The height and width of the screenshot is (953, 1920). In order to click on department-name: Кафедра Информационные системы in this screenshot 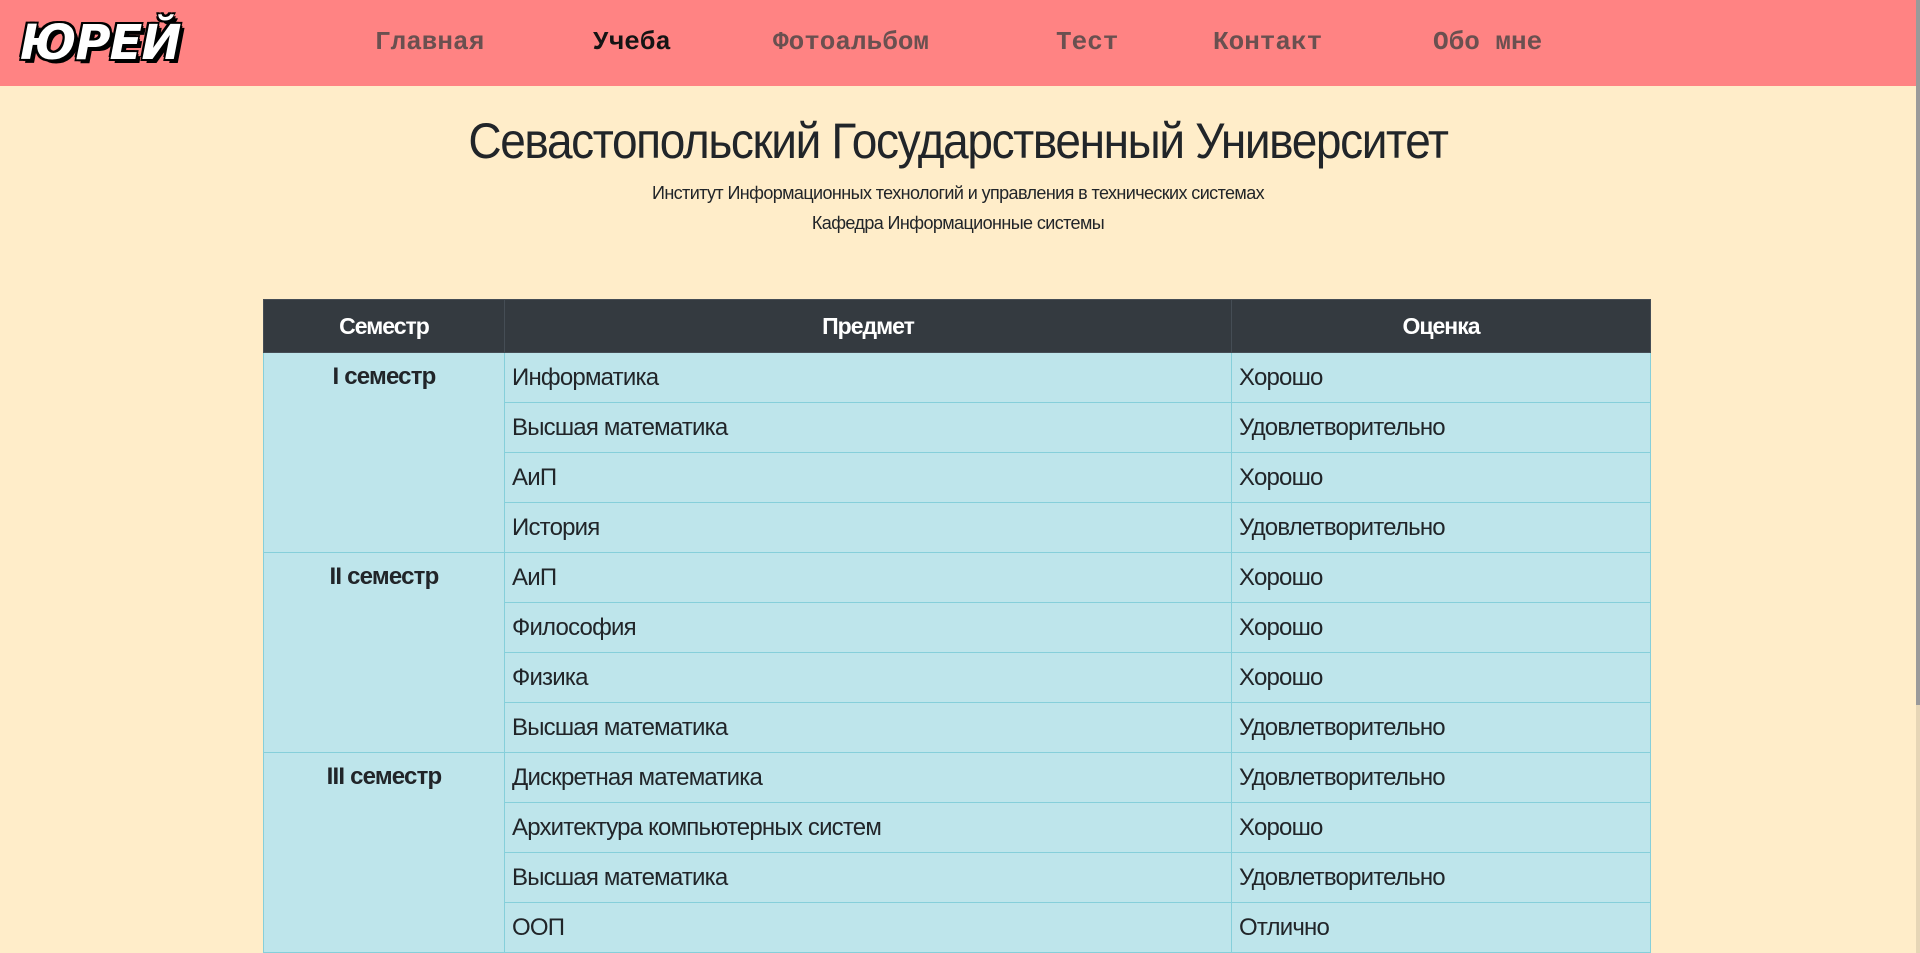, I will do `click(958, 223)`.